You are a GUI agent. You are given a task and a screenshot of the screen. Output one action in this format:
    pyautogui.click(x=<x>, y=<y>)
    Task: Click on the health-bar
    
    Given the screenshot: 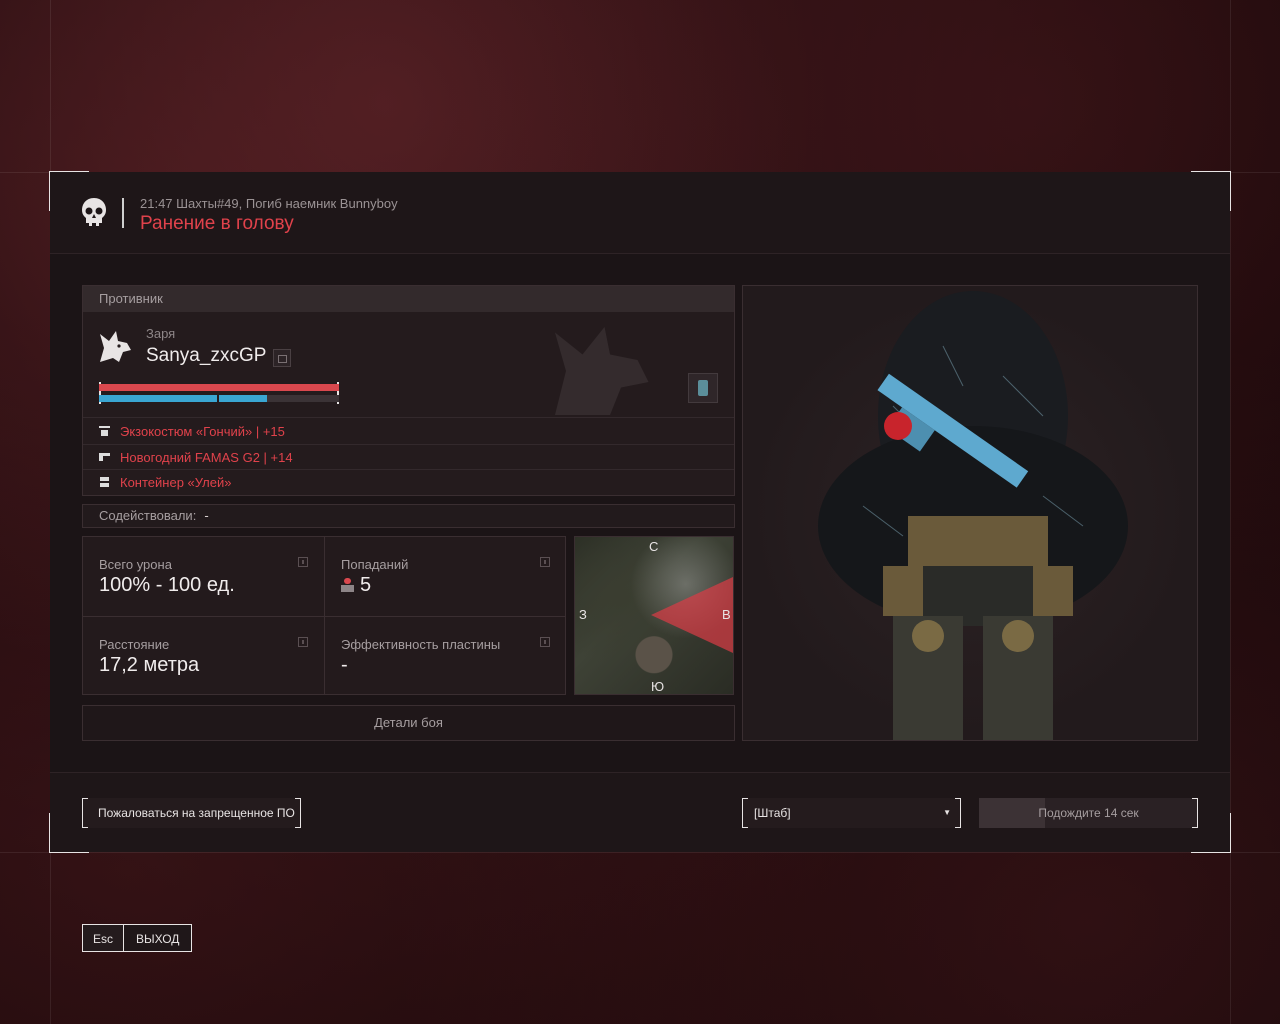 What is the action you would take?
    pyautogui.click(x=219, y=387)
    